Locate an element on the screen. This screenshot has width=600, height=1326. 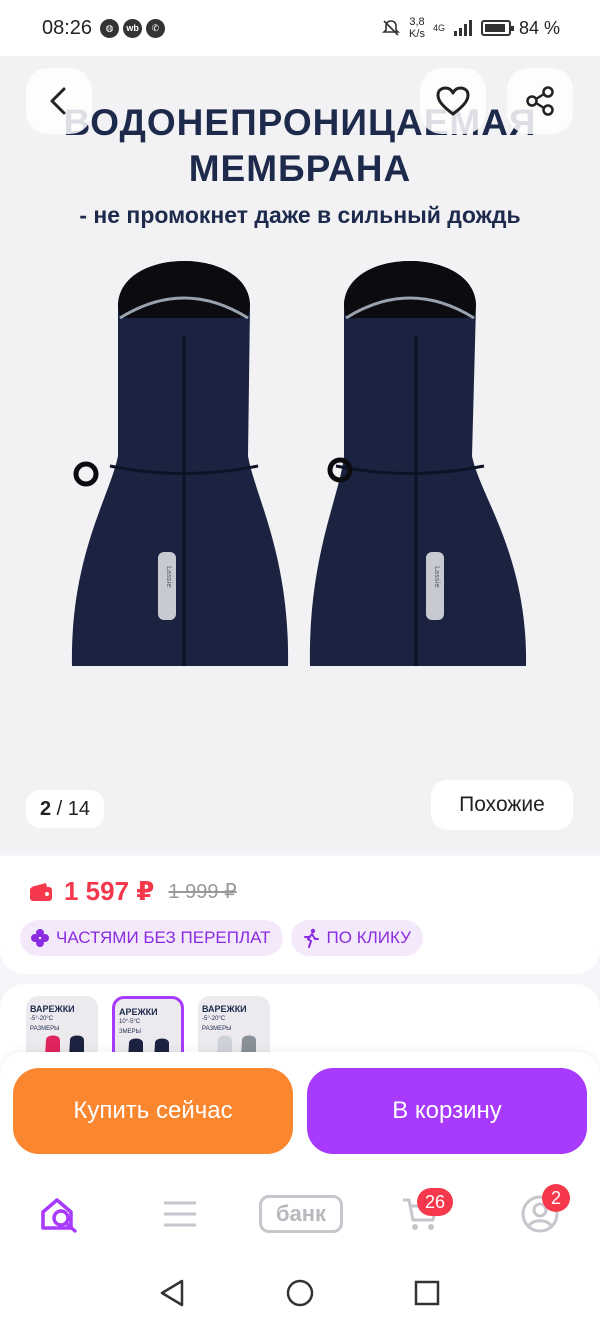
add-to-cart-button: В корзину is located at coordinates (447, 1111).